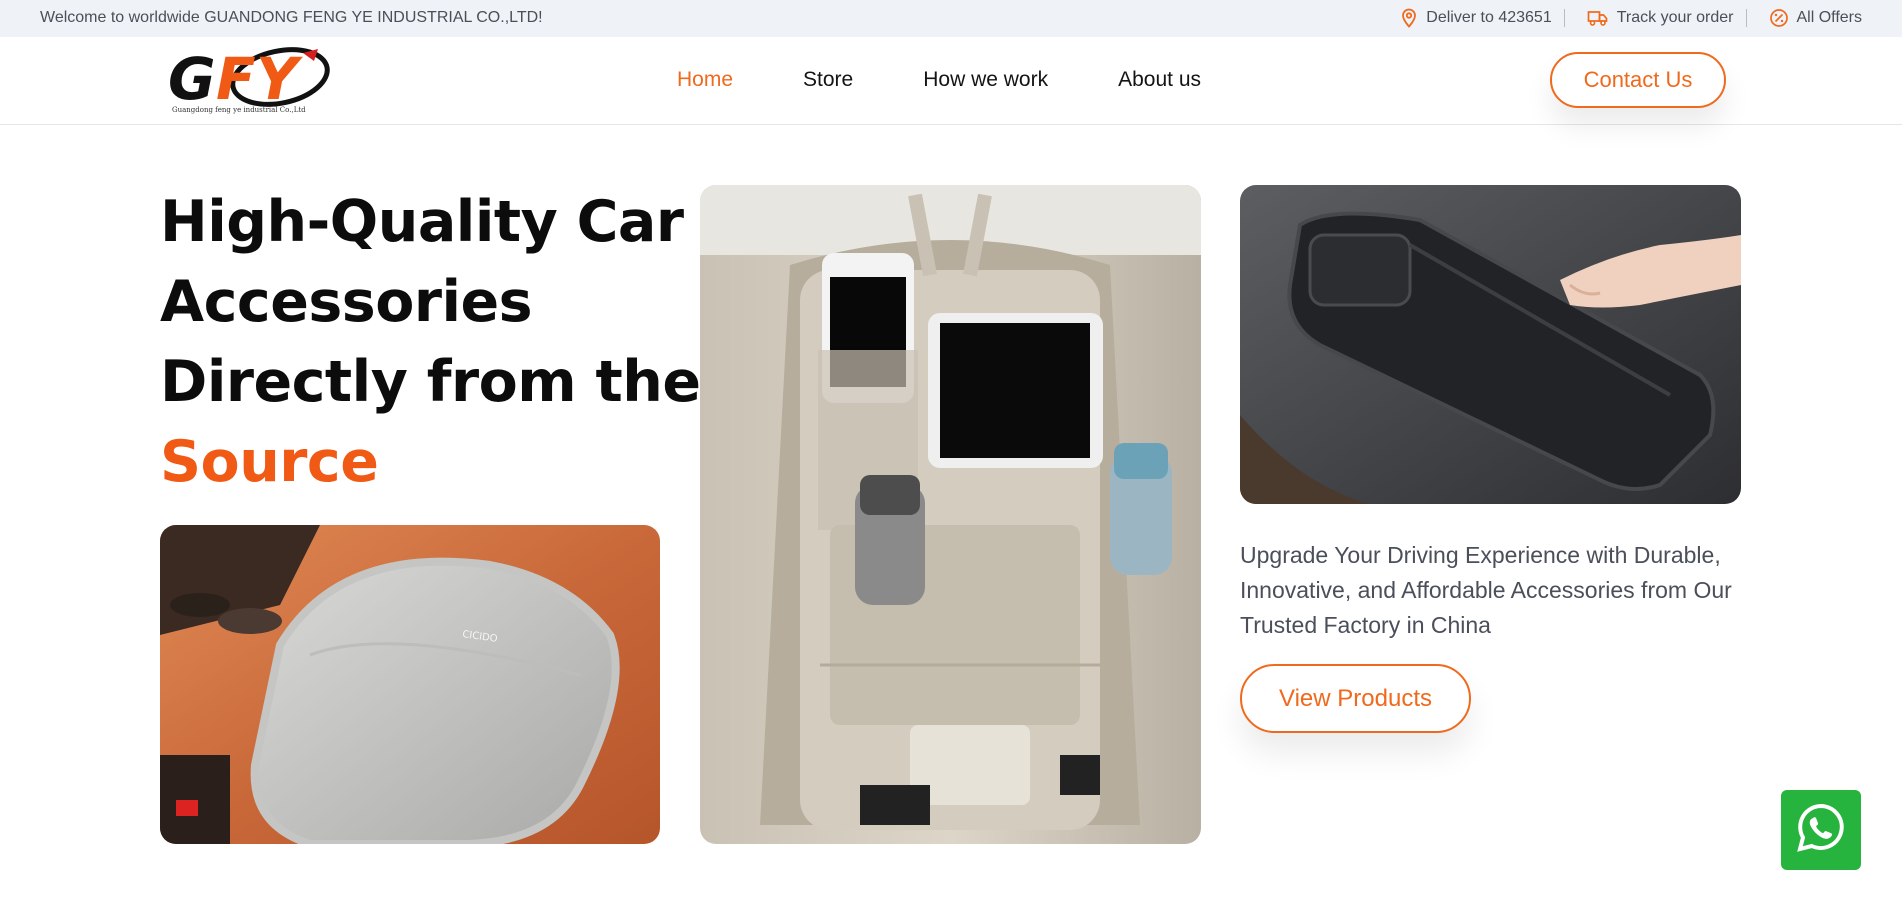 The height and width of the screenshot is (903, 1902). What do you see at coordinates (828, 80) in the screenshot?
I see `nav-store: Store` at bounding box center [828, 80].